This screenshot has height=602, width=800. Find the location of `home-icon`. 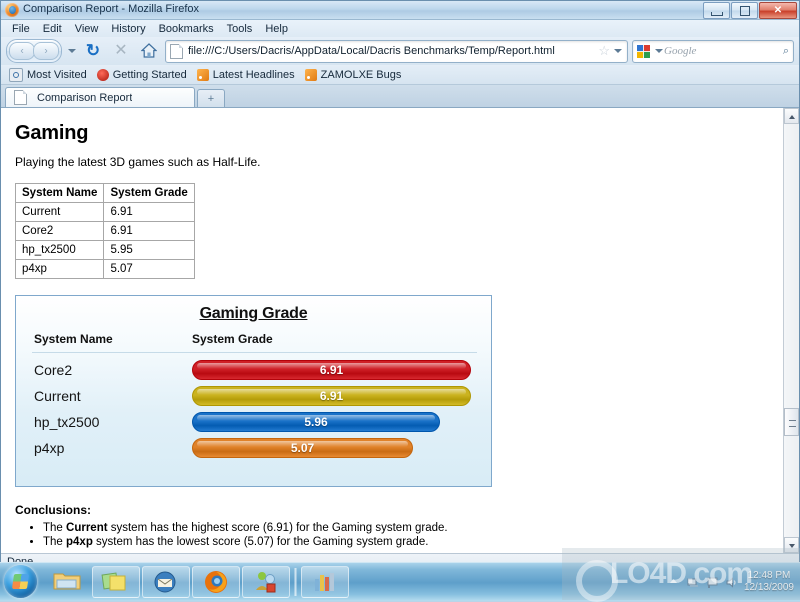

home-icon is located at coordinates (149, 50).